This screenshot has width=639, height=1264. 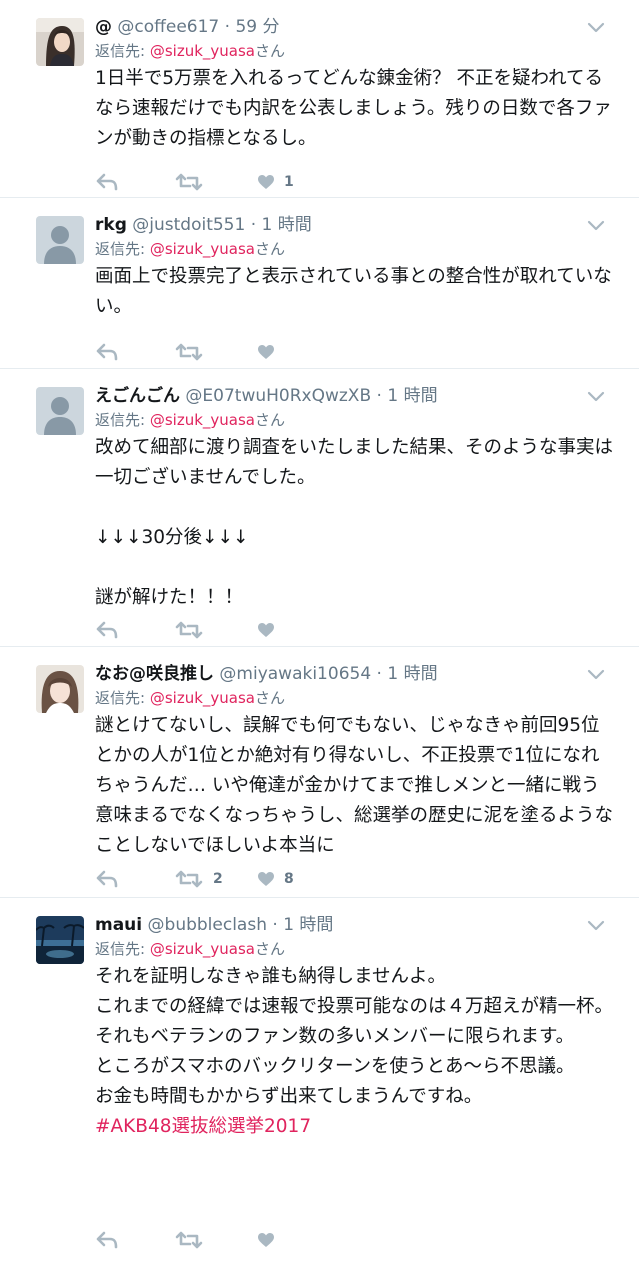 I want to click on retweet-button: 2, so click(x=199, y=879).